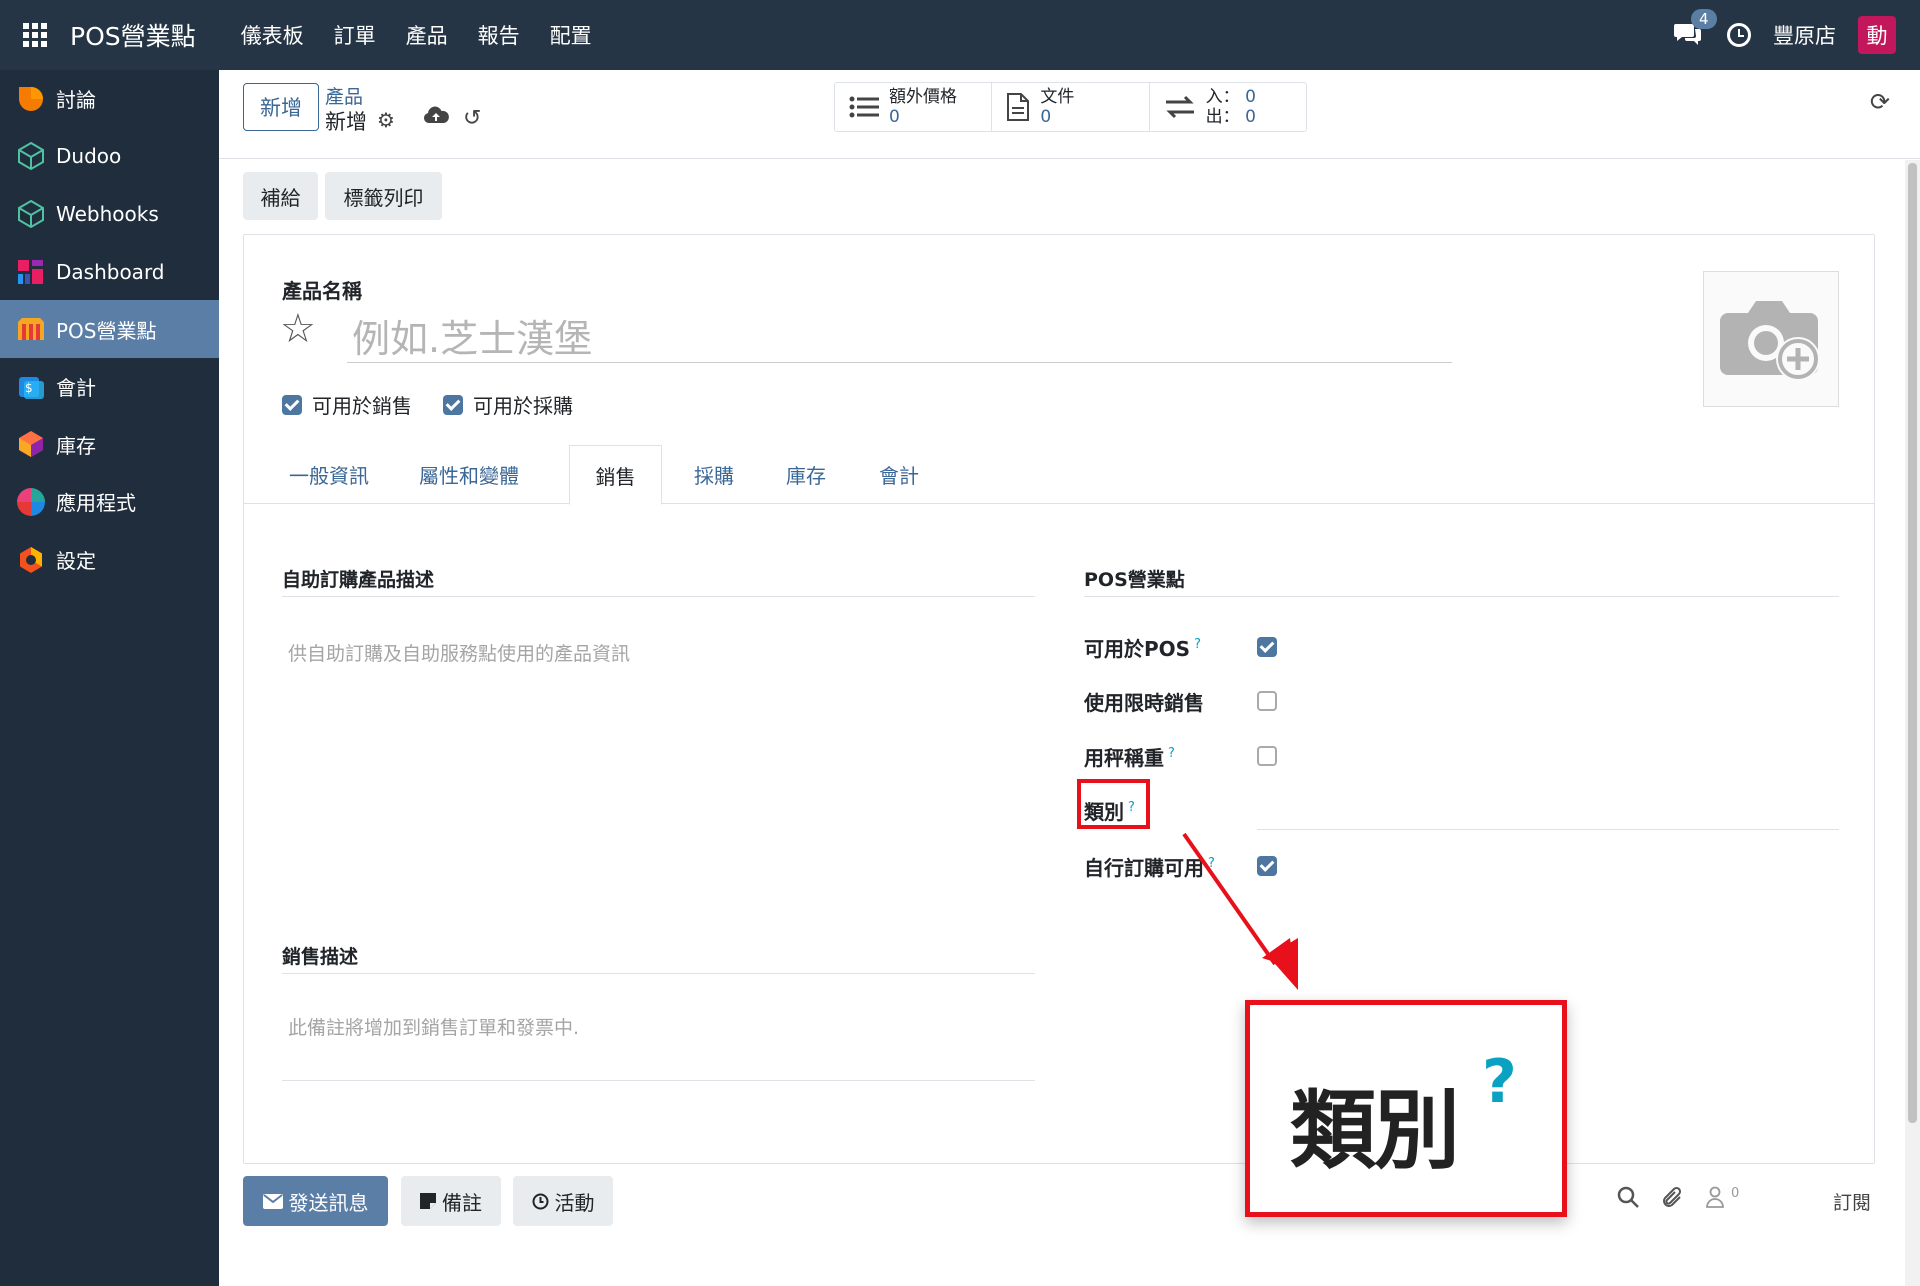 The height and width of the screenshot is (1286, 1920). Describe the element at coordinates (362, 406) in the screenshot. I see `can-sell-label: 可用於銷售` at that location.